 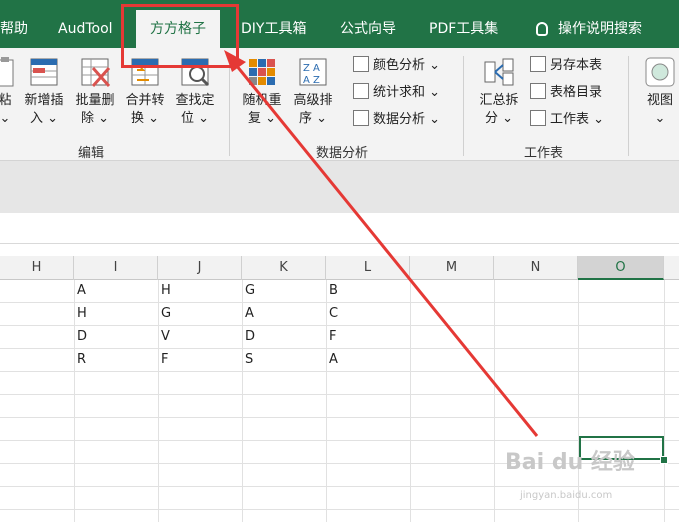 What do you see at coordinates (235, 61) in the screenshot?
I see `arrow-head` at bounding box center [235, 61].